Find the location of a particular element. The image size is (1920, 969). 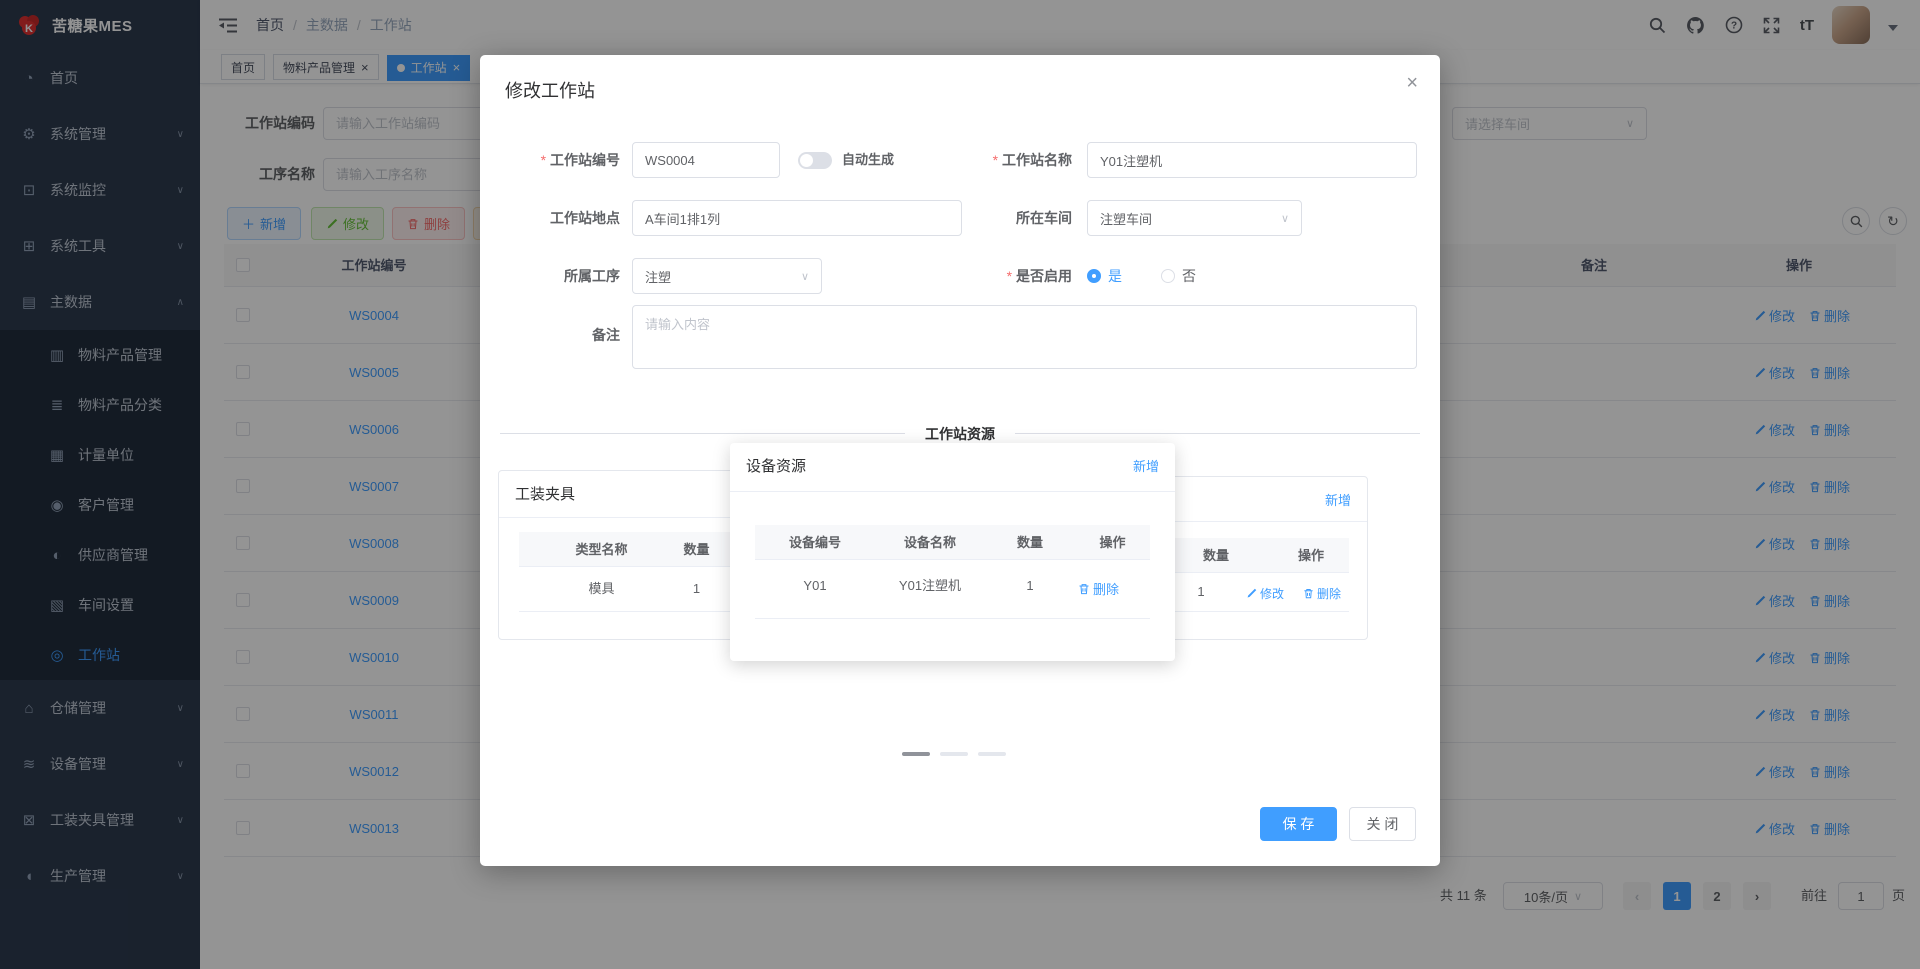

pencil-icon is located at coordinates (1252, 593).